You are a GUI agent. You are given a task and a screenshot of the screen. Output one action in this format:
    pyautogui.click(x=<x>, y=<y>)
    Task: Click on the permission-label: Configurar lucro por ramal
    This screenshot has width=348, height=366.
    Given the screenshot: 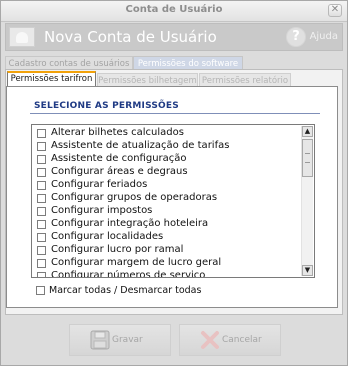 What is the action you would take?
    pyautogui.click(x=117, y=249)
    